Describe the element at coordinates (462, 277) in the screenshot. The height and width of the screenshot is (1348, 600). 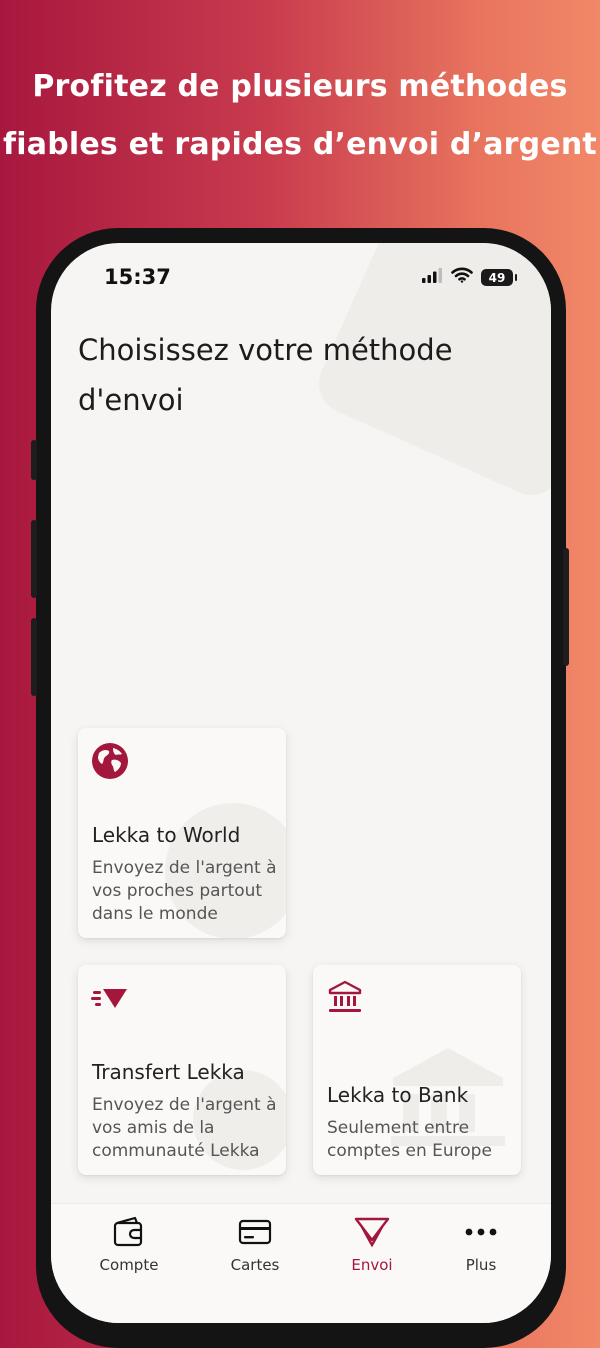
I see `wifi-icon` at that location.